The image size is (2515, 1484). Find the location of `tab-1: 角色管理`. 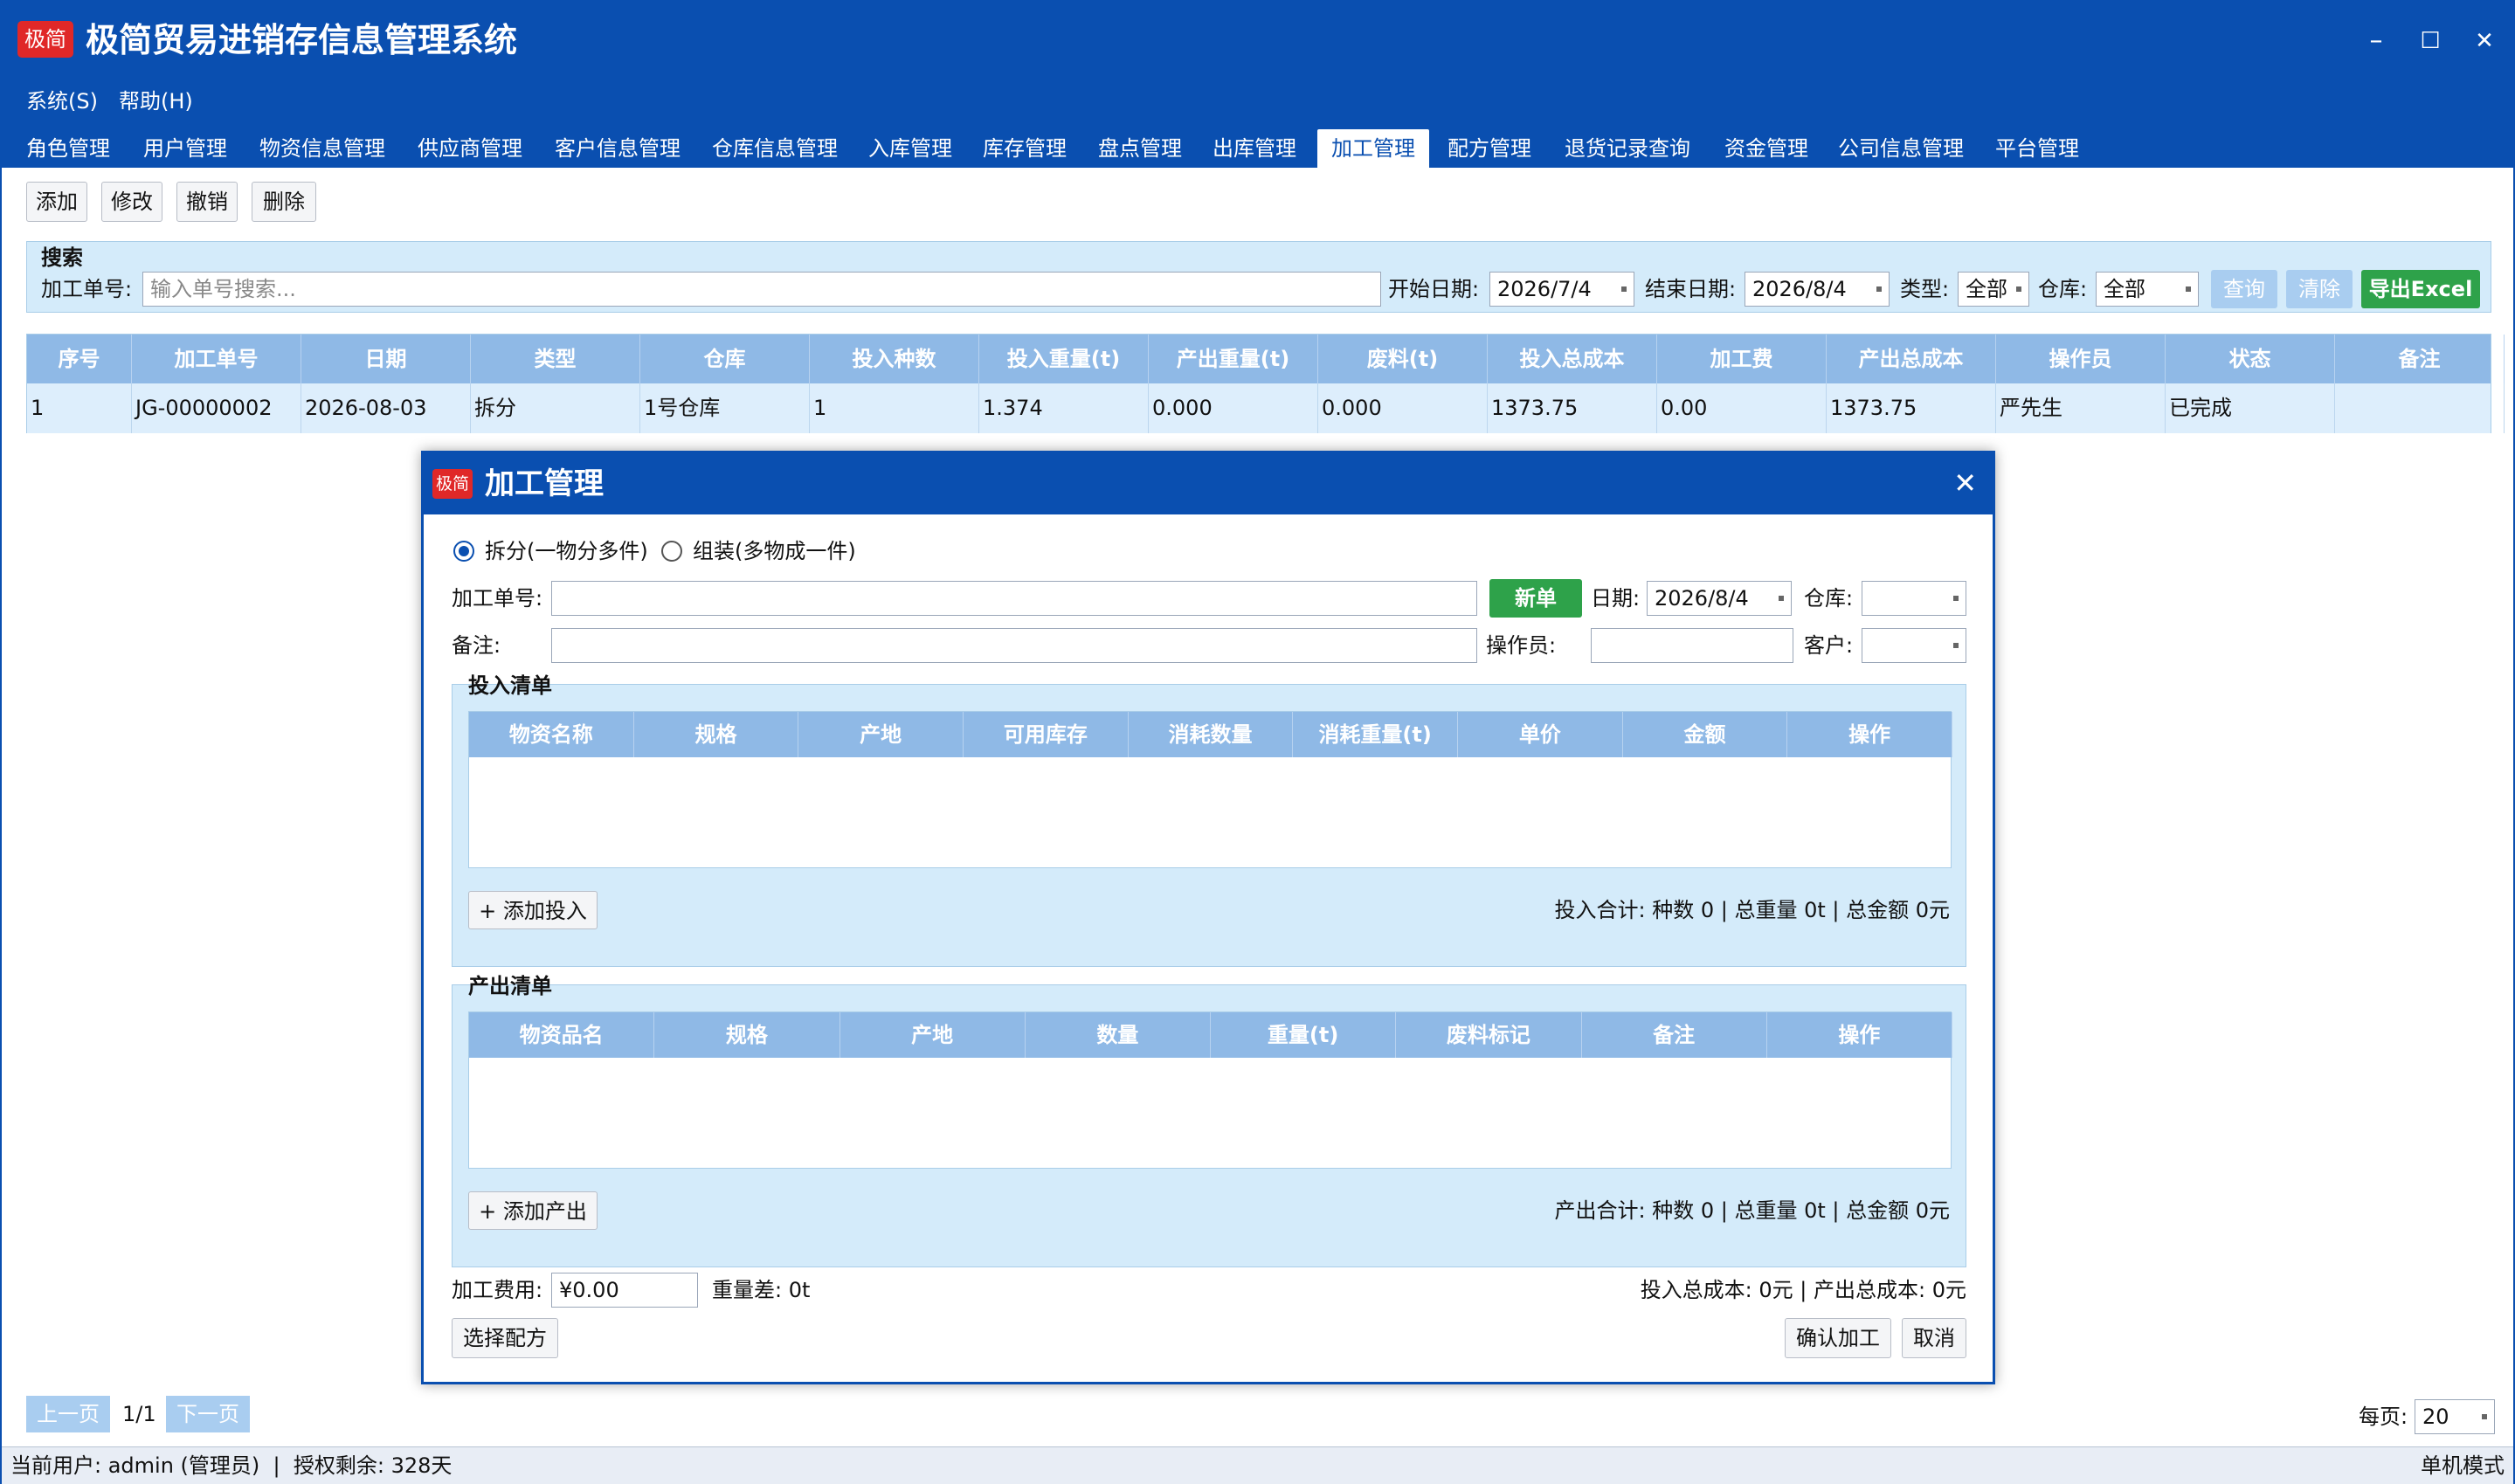

tab-1: 角色管理 is located at coordinates (68, 148).